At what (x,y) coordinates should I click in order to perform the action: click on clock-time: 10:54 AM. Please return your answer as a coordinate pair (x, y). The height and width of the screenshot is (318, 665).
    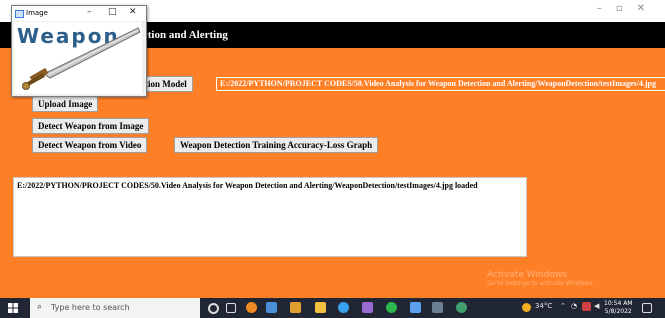
    Looking at the image, I should click on (618, 303).